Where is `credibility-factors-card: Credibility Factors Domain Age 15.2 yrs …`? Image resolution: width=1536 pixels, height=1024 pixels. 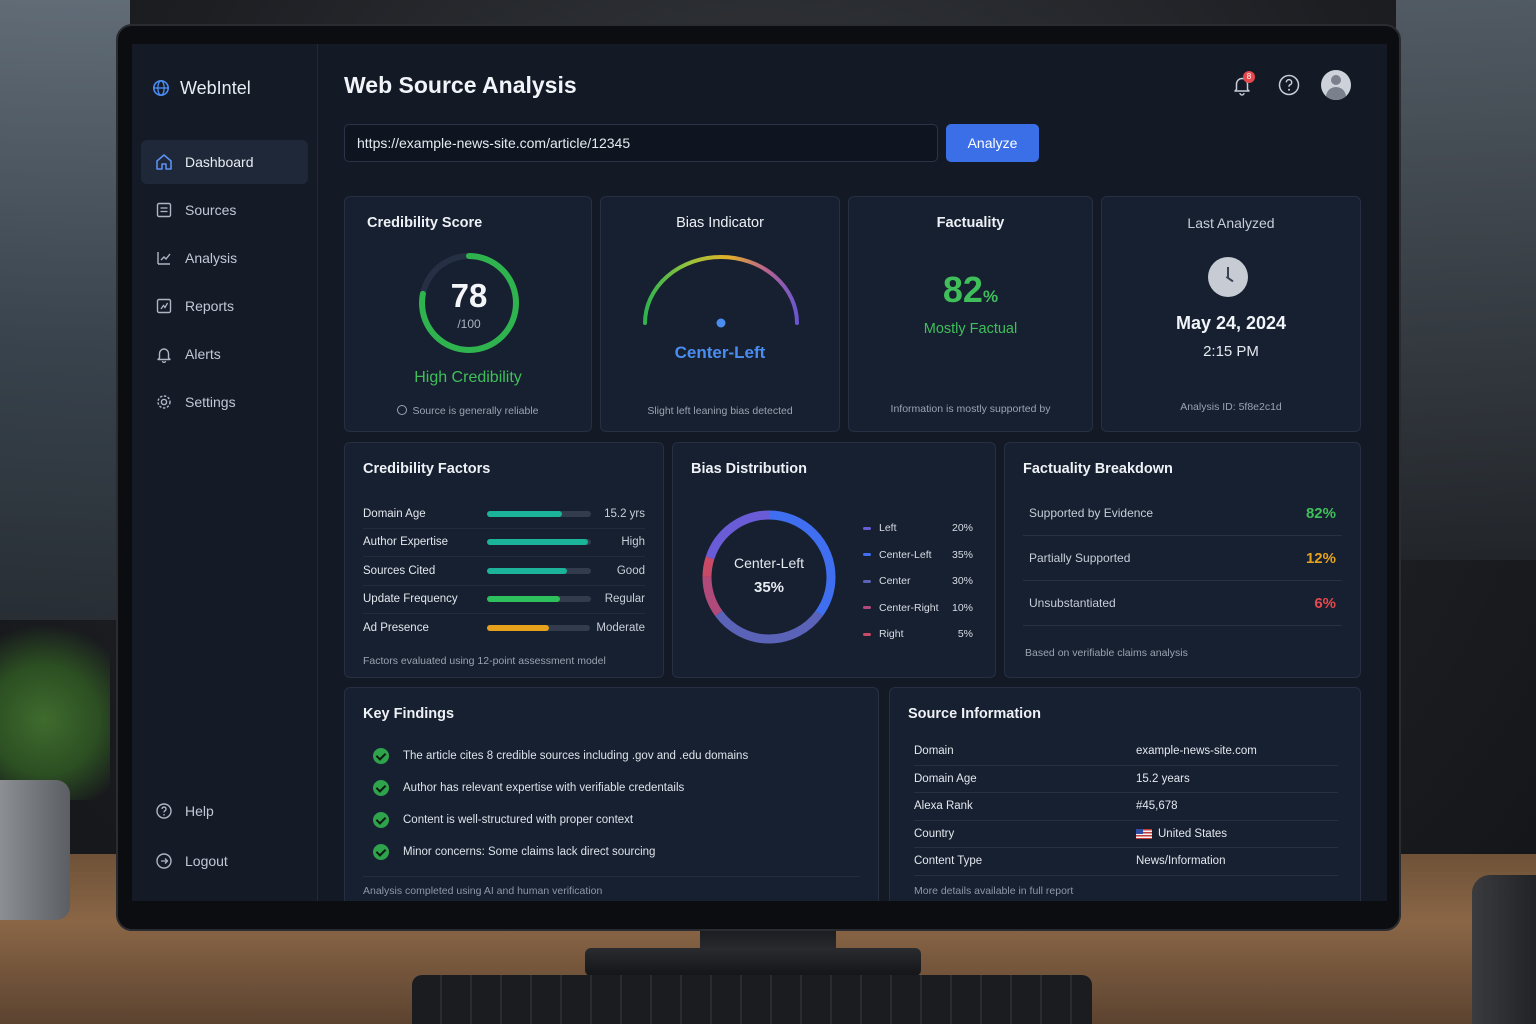 credibility-factors-card: Credibility Factors Domain Age 15.2 yrs … is located at coordinates (504, 560).